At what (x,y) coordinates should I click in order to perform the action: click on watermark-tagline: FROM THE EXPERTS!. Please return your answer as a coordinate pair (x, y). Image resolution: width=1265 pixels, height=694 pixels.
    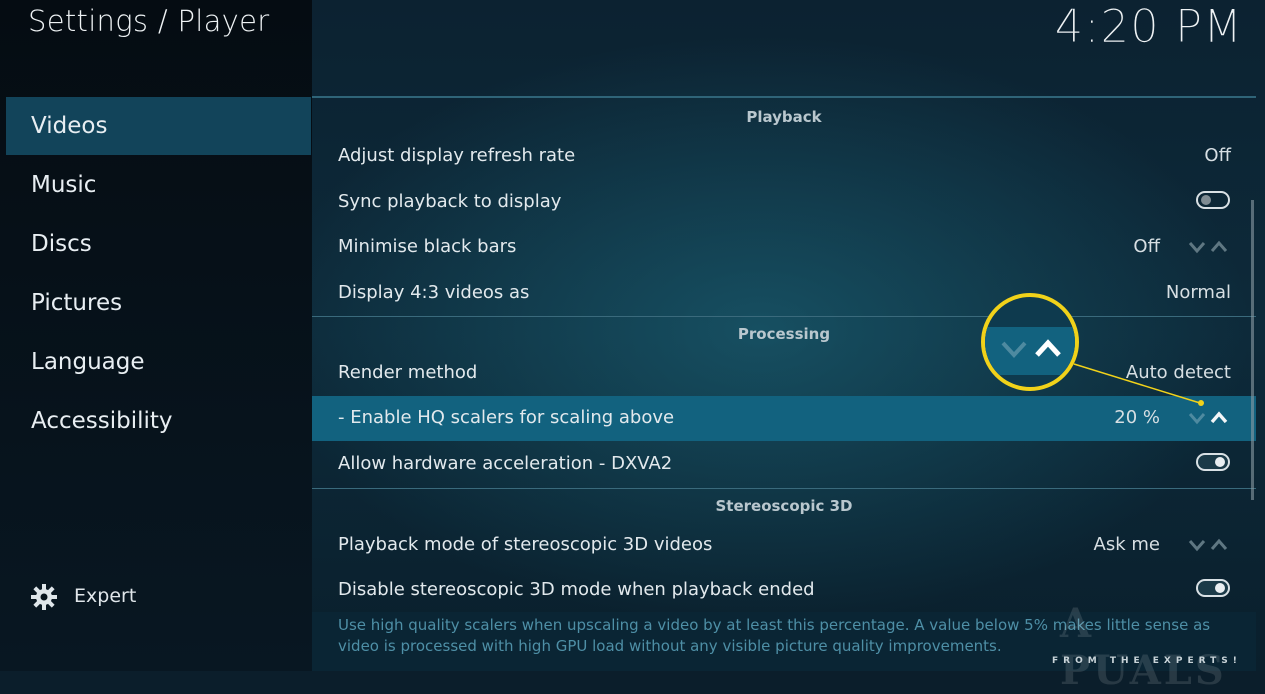
    Looking at the image, I should click on (1147, 661).